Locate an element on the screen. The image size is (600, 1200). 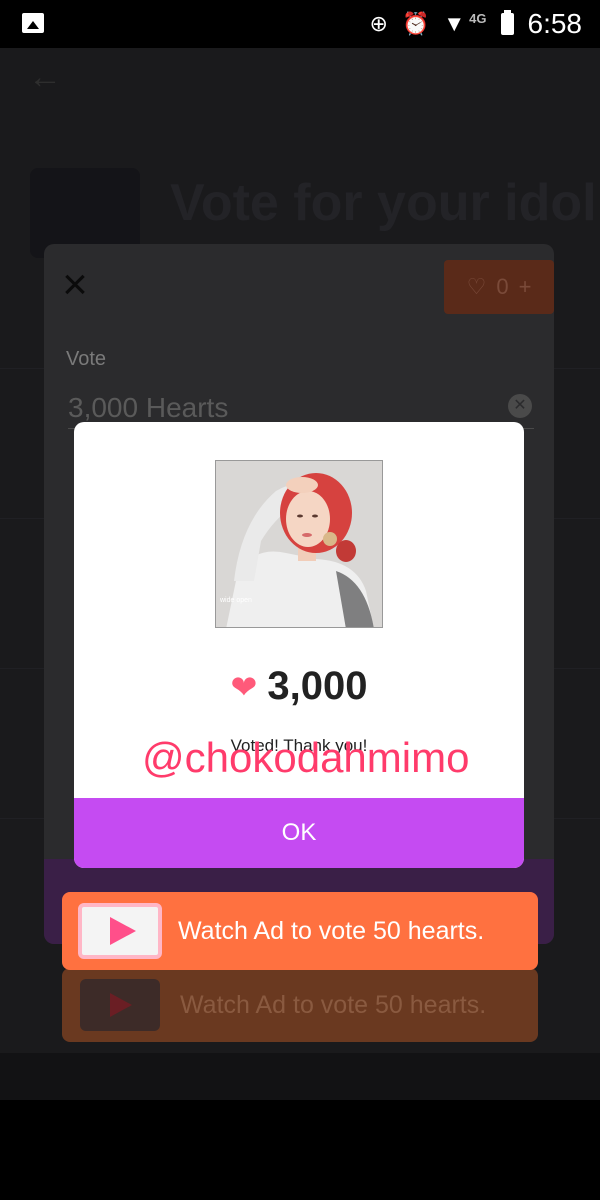
photo-caption: wide open is located at coordinates (236, 600).